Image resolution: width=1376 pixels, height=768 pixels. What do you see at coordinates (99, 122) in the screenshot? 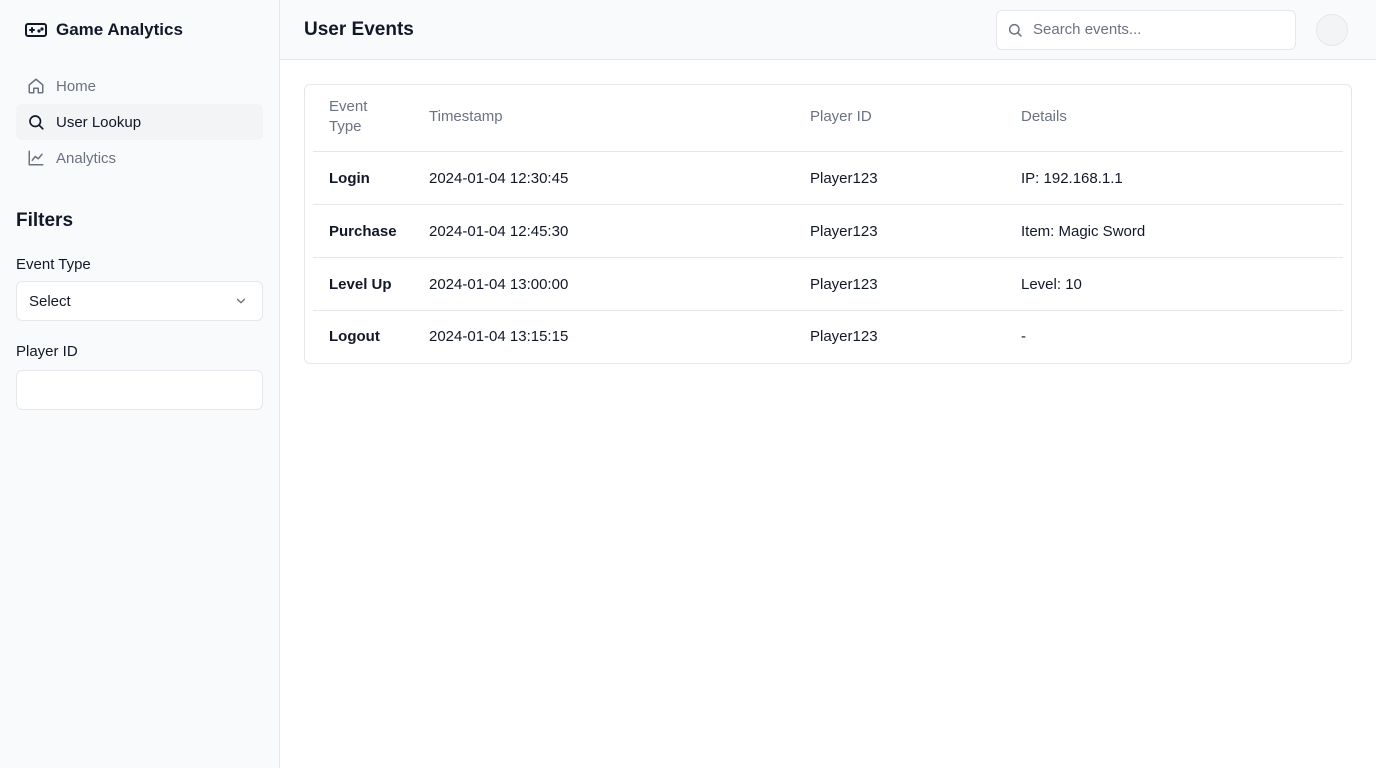
I see `sidebar-item-label: User Lookup` at bounding box center [99, 122].